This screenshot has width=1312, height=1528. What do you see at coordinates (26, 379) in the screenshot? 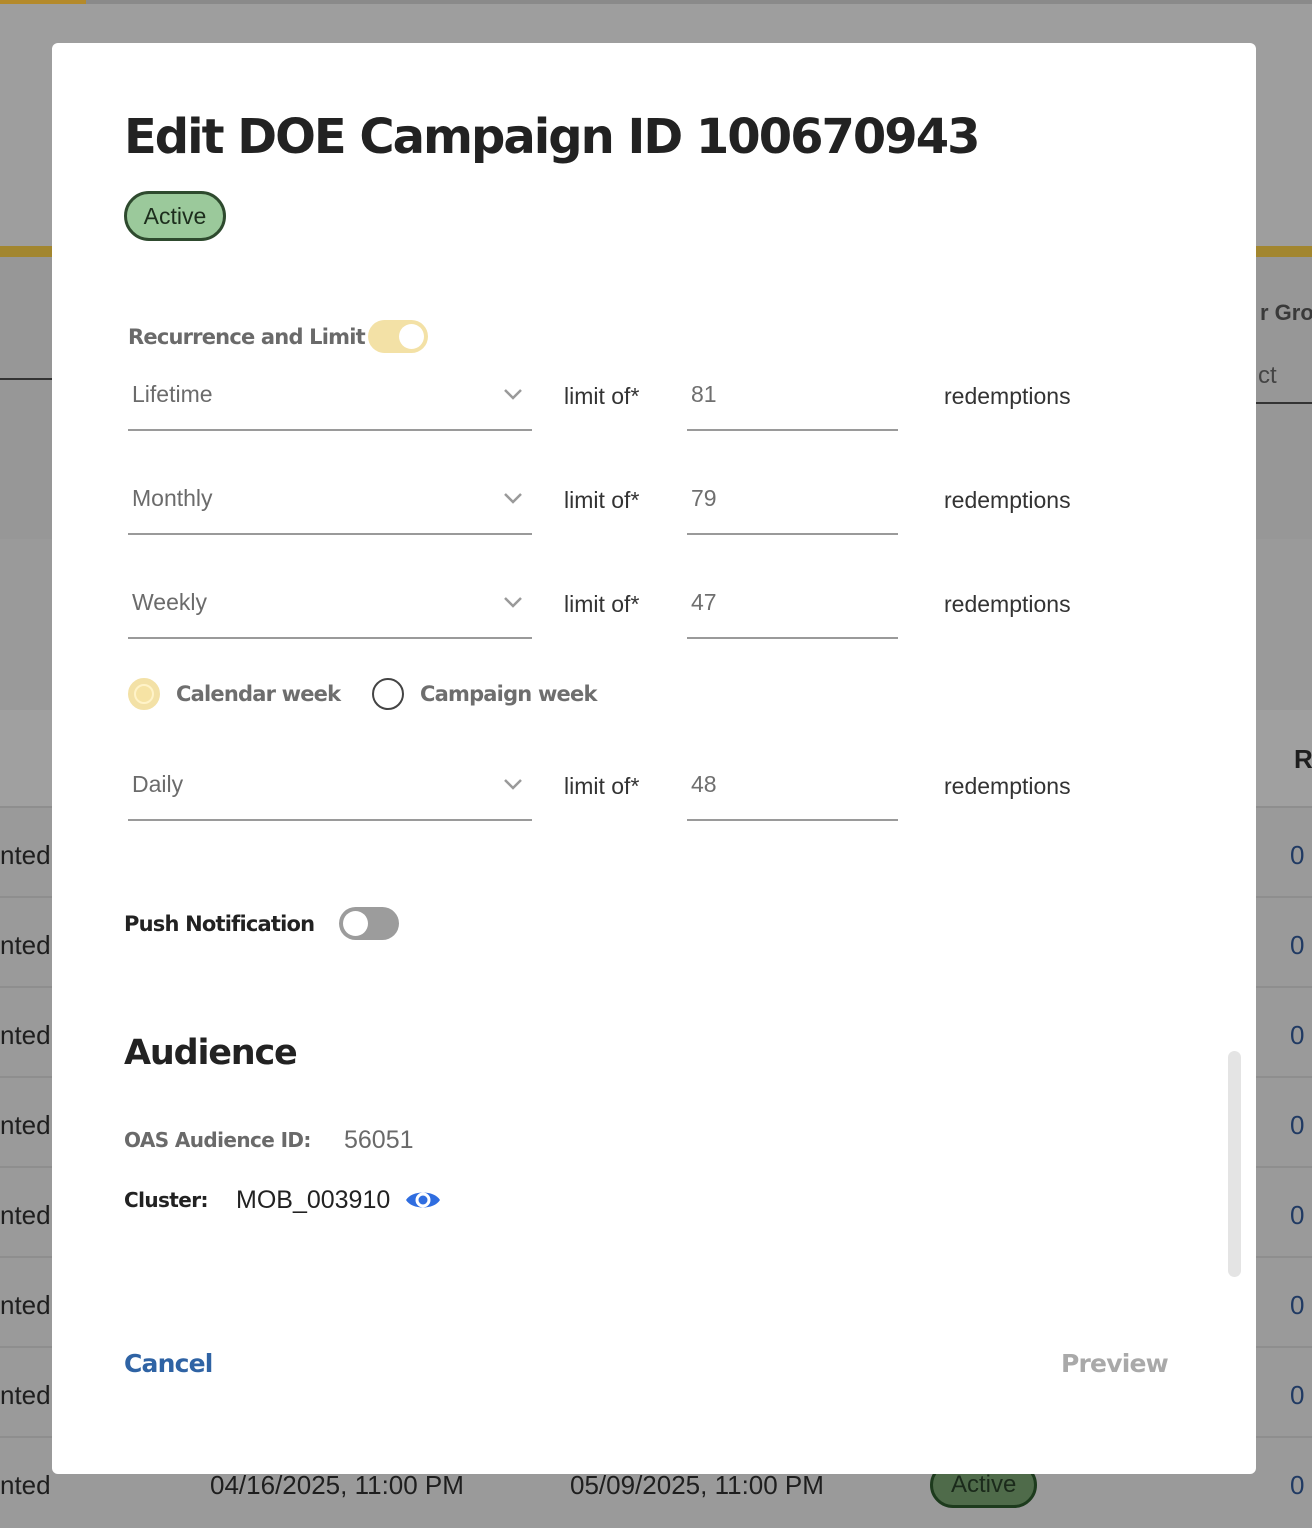
I see `bg-filter-underline-left` at bounding box center [26, 379].